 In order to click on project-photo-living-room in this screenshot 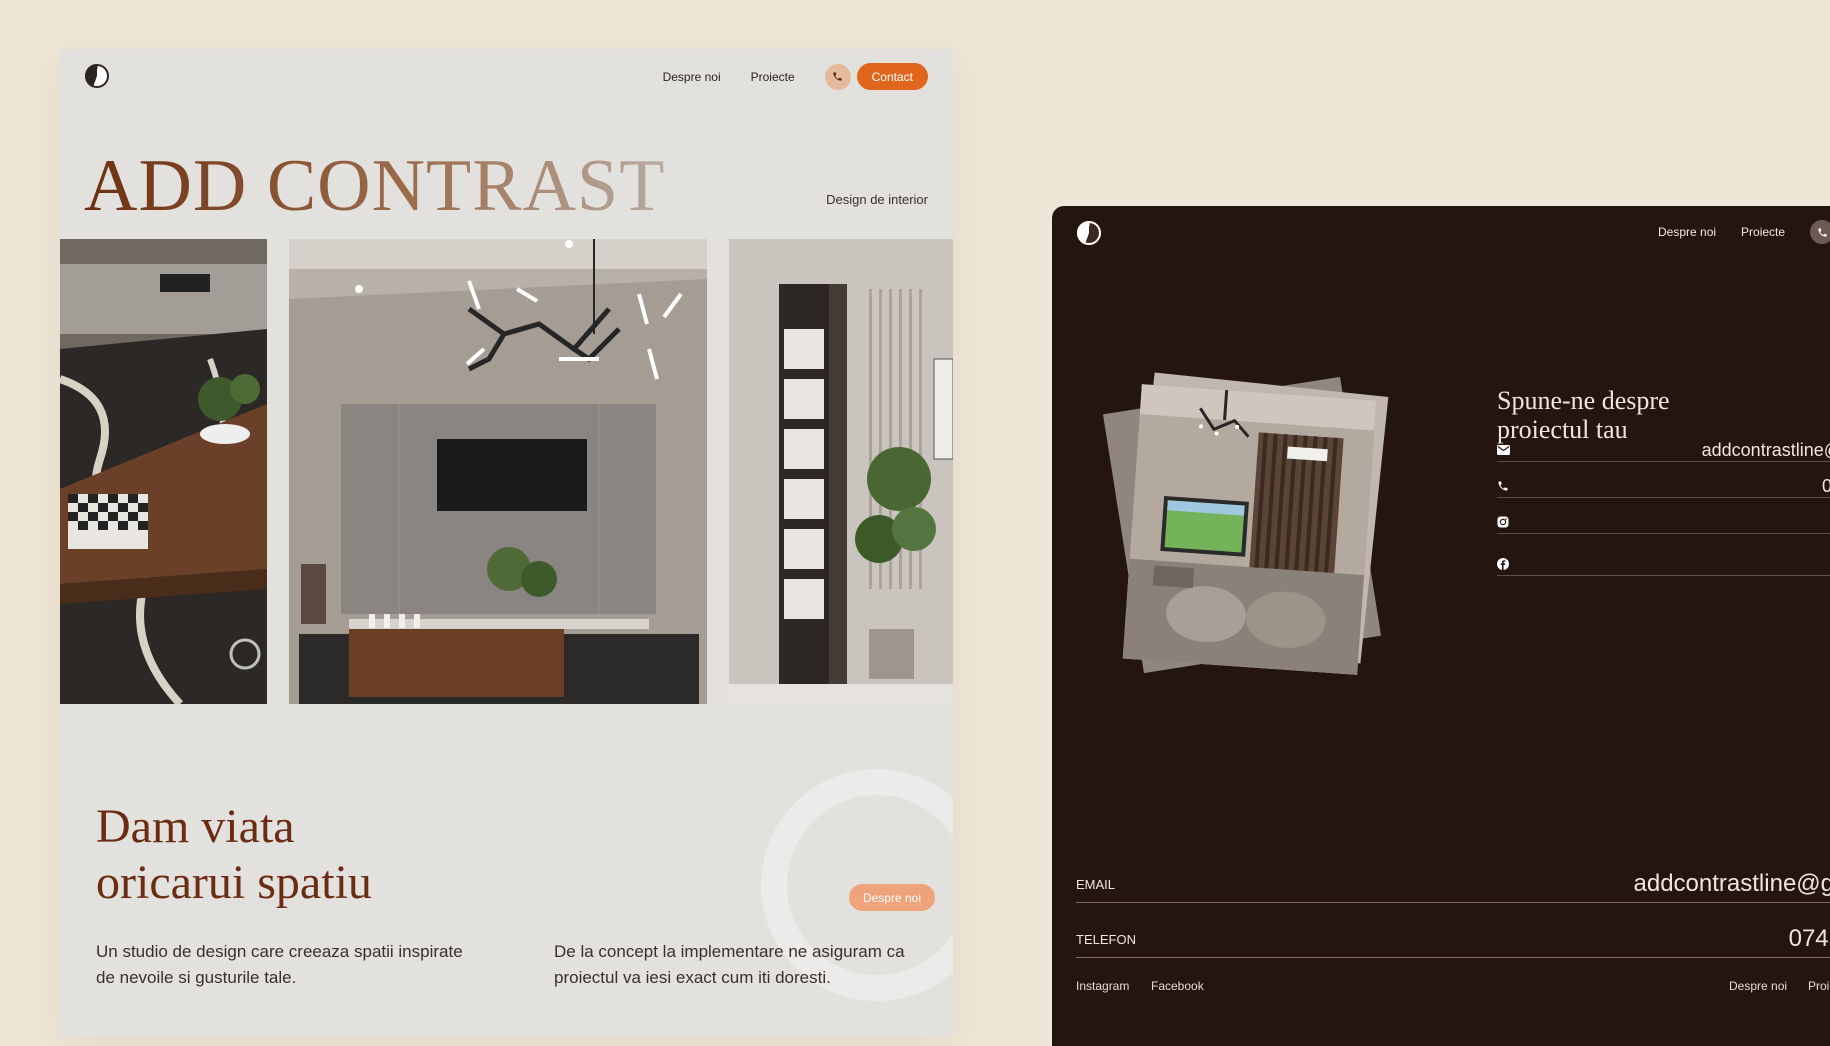, I will do `click(498, 471)`.